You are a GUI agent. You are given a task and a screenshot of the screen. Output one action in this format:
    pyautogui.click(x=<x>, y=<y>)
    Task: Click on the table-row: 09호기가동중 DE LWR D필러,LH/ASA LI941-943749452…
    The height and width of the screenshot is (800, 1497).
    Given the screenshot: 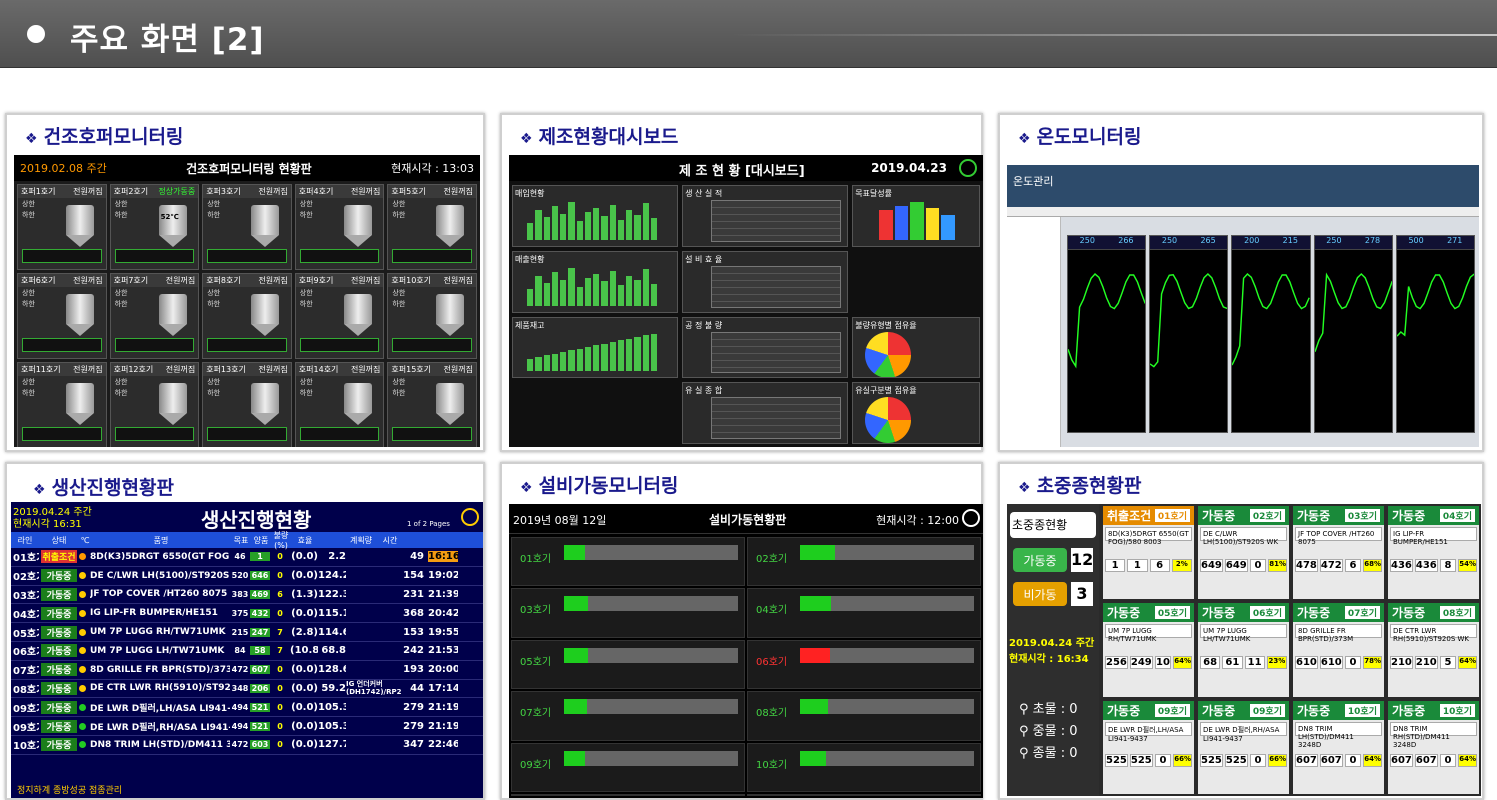 What is the action you would take?
    pyautogui.click(x=247, y=708)
    